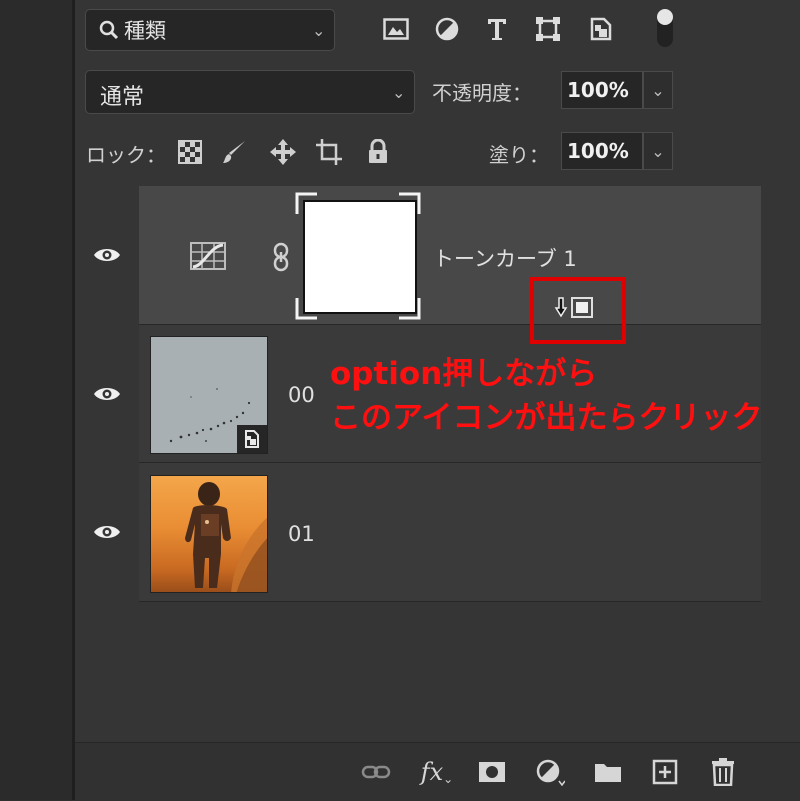 Image resolution: width=800 pixels, height=801 pixels. Describe the element at coordinates (578, 310) in the screenshot. I see `annotation-highlight-box` at that location.